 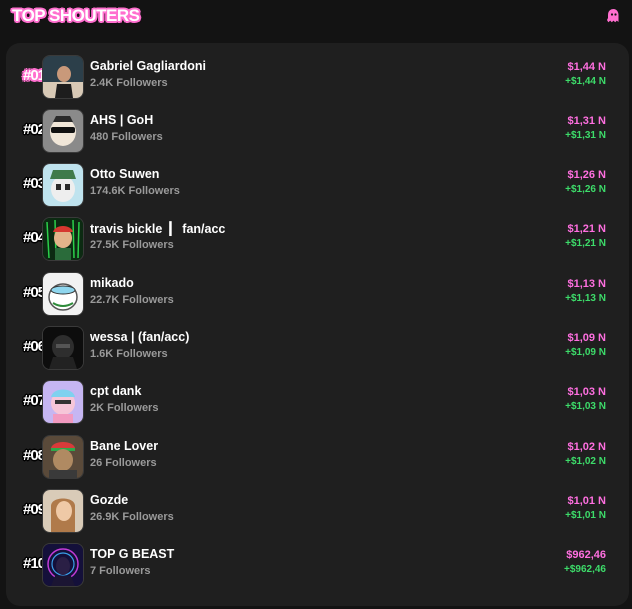 What do you see at coordinates (124, 408) in the screenshot?
I see `follower-count: 2K Followers` at bounding box center [124, 408].